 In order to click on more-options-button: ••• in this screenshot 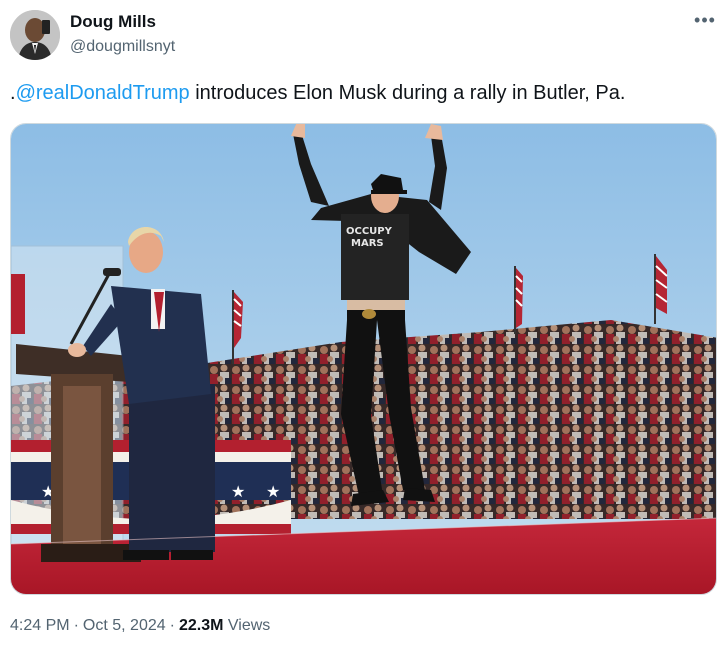, I will do `click(705, 22)`.